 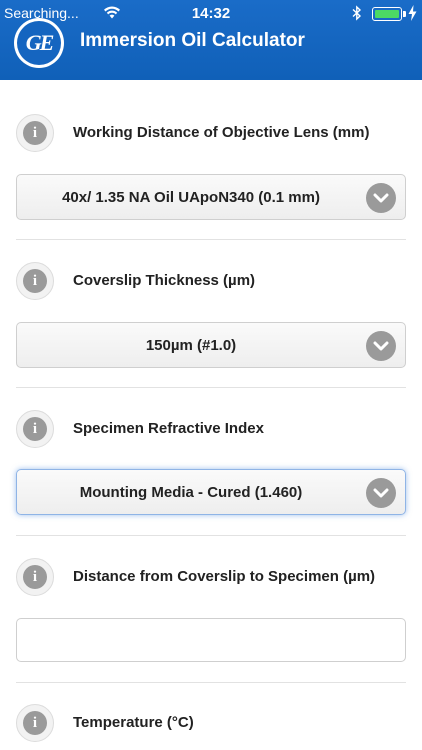 What do you see at coordinates (164, 280) in the screenshot?
I see `section-label: Coverslip Thickness (µm)` at bounding box center [164, 280].